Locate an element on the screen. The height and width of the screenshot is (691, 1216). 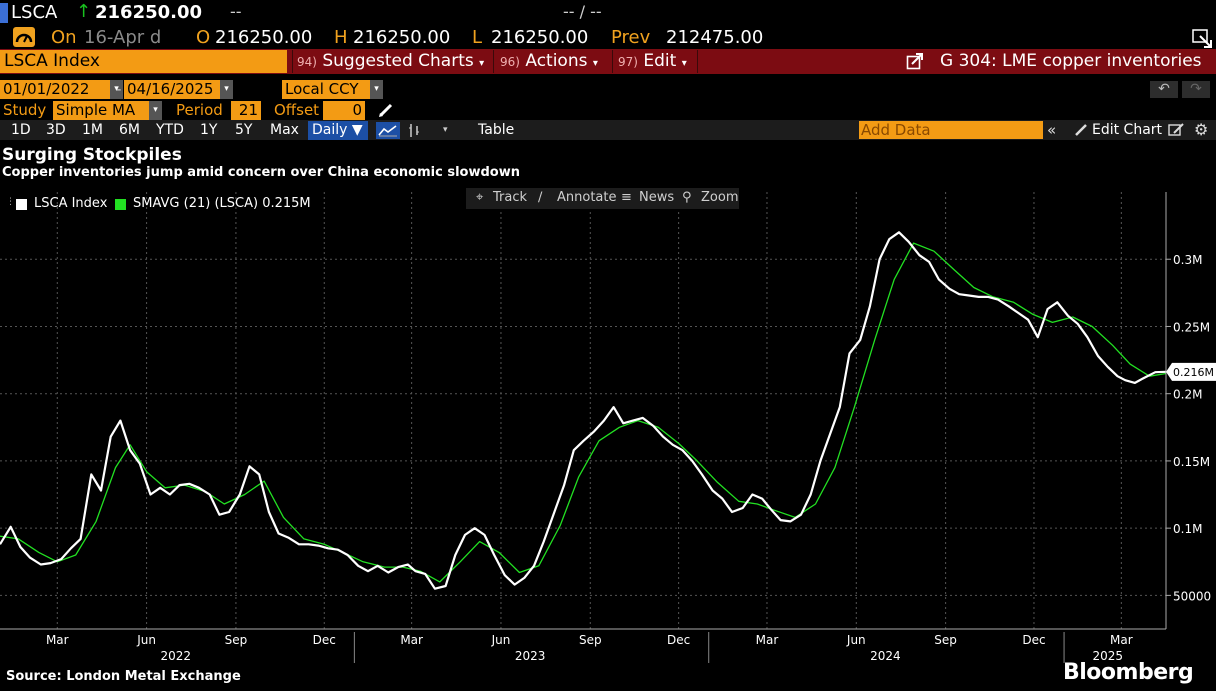
bar-chart-icon is located at coordinates (414, 130).